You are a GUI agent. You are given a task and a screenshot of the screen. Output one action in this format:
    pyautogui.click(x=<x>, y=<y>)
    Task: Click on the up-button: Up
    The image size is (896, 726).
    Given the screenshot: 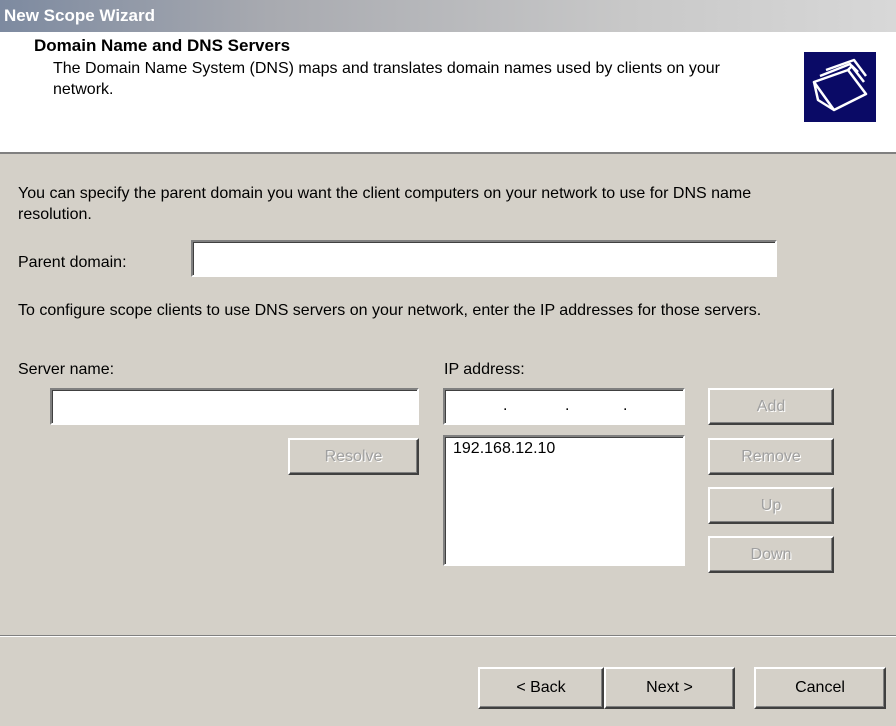 What is the action you would take?
    pyautogui.click(x=771, y=505)
    